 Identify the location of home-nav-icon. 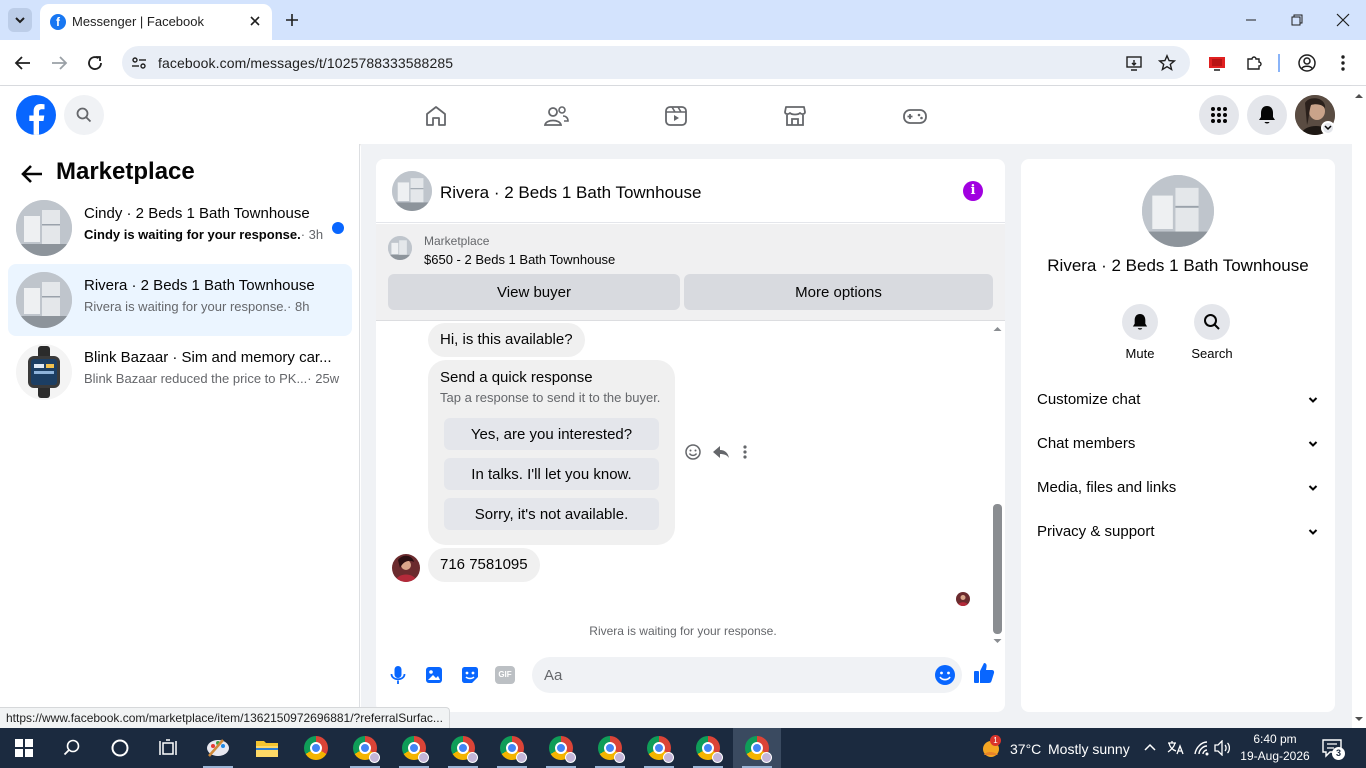
(436, 116).